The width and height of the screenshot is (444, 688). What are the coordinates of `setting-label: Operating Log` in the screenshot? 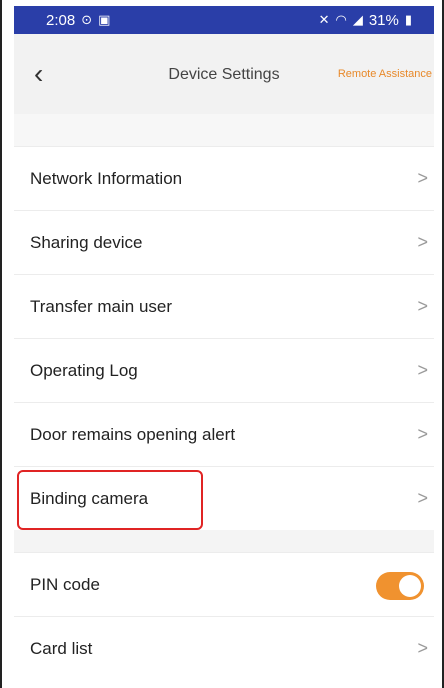 It's located at (84, 370).